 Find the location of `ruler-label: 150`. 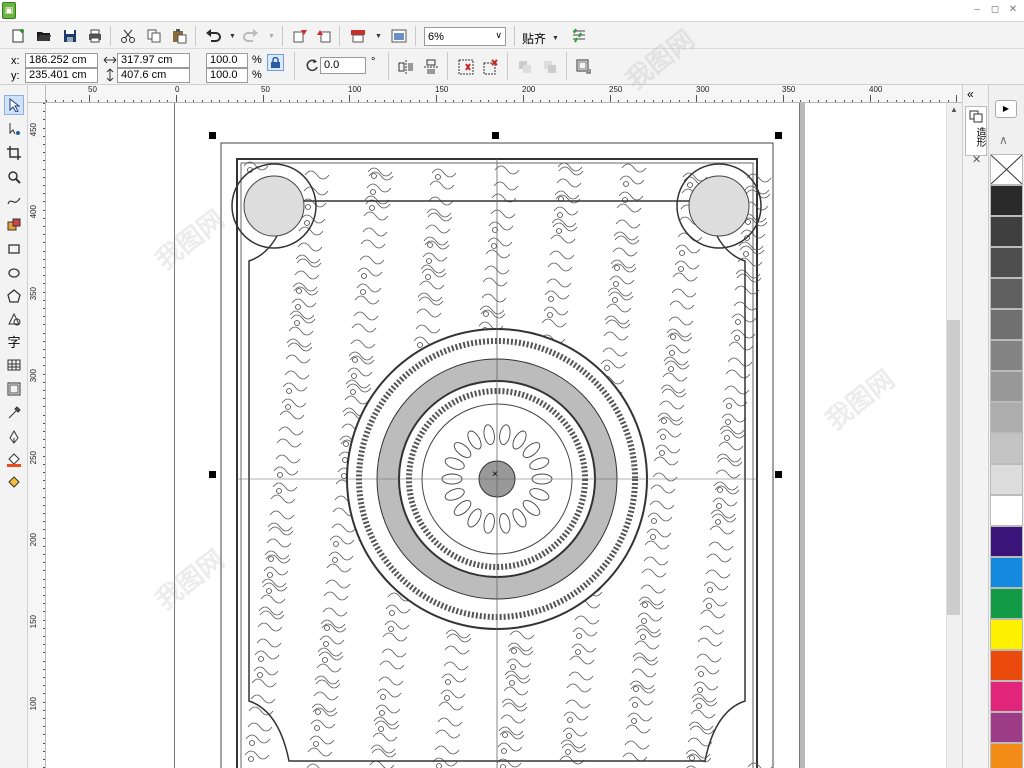

ruler-label: 150 is located at coordinates (33, 622).